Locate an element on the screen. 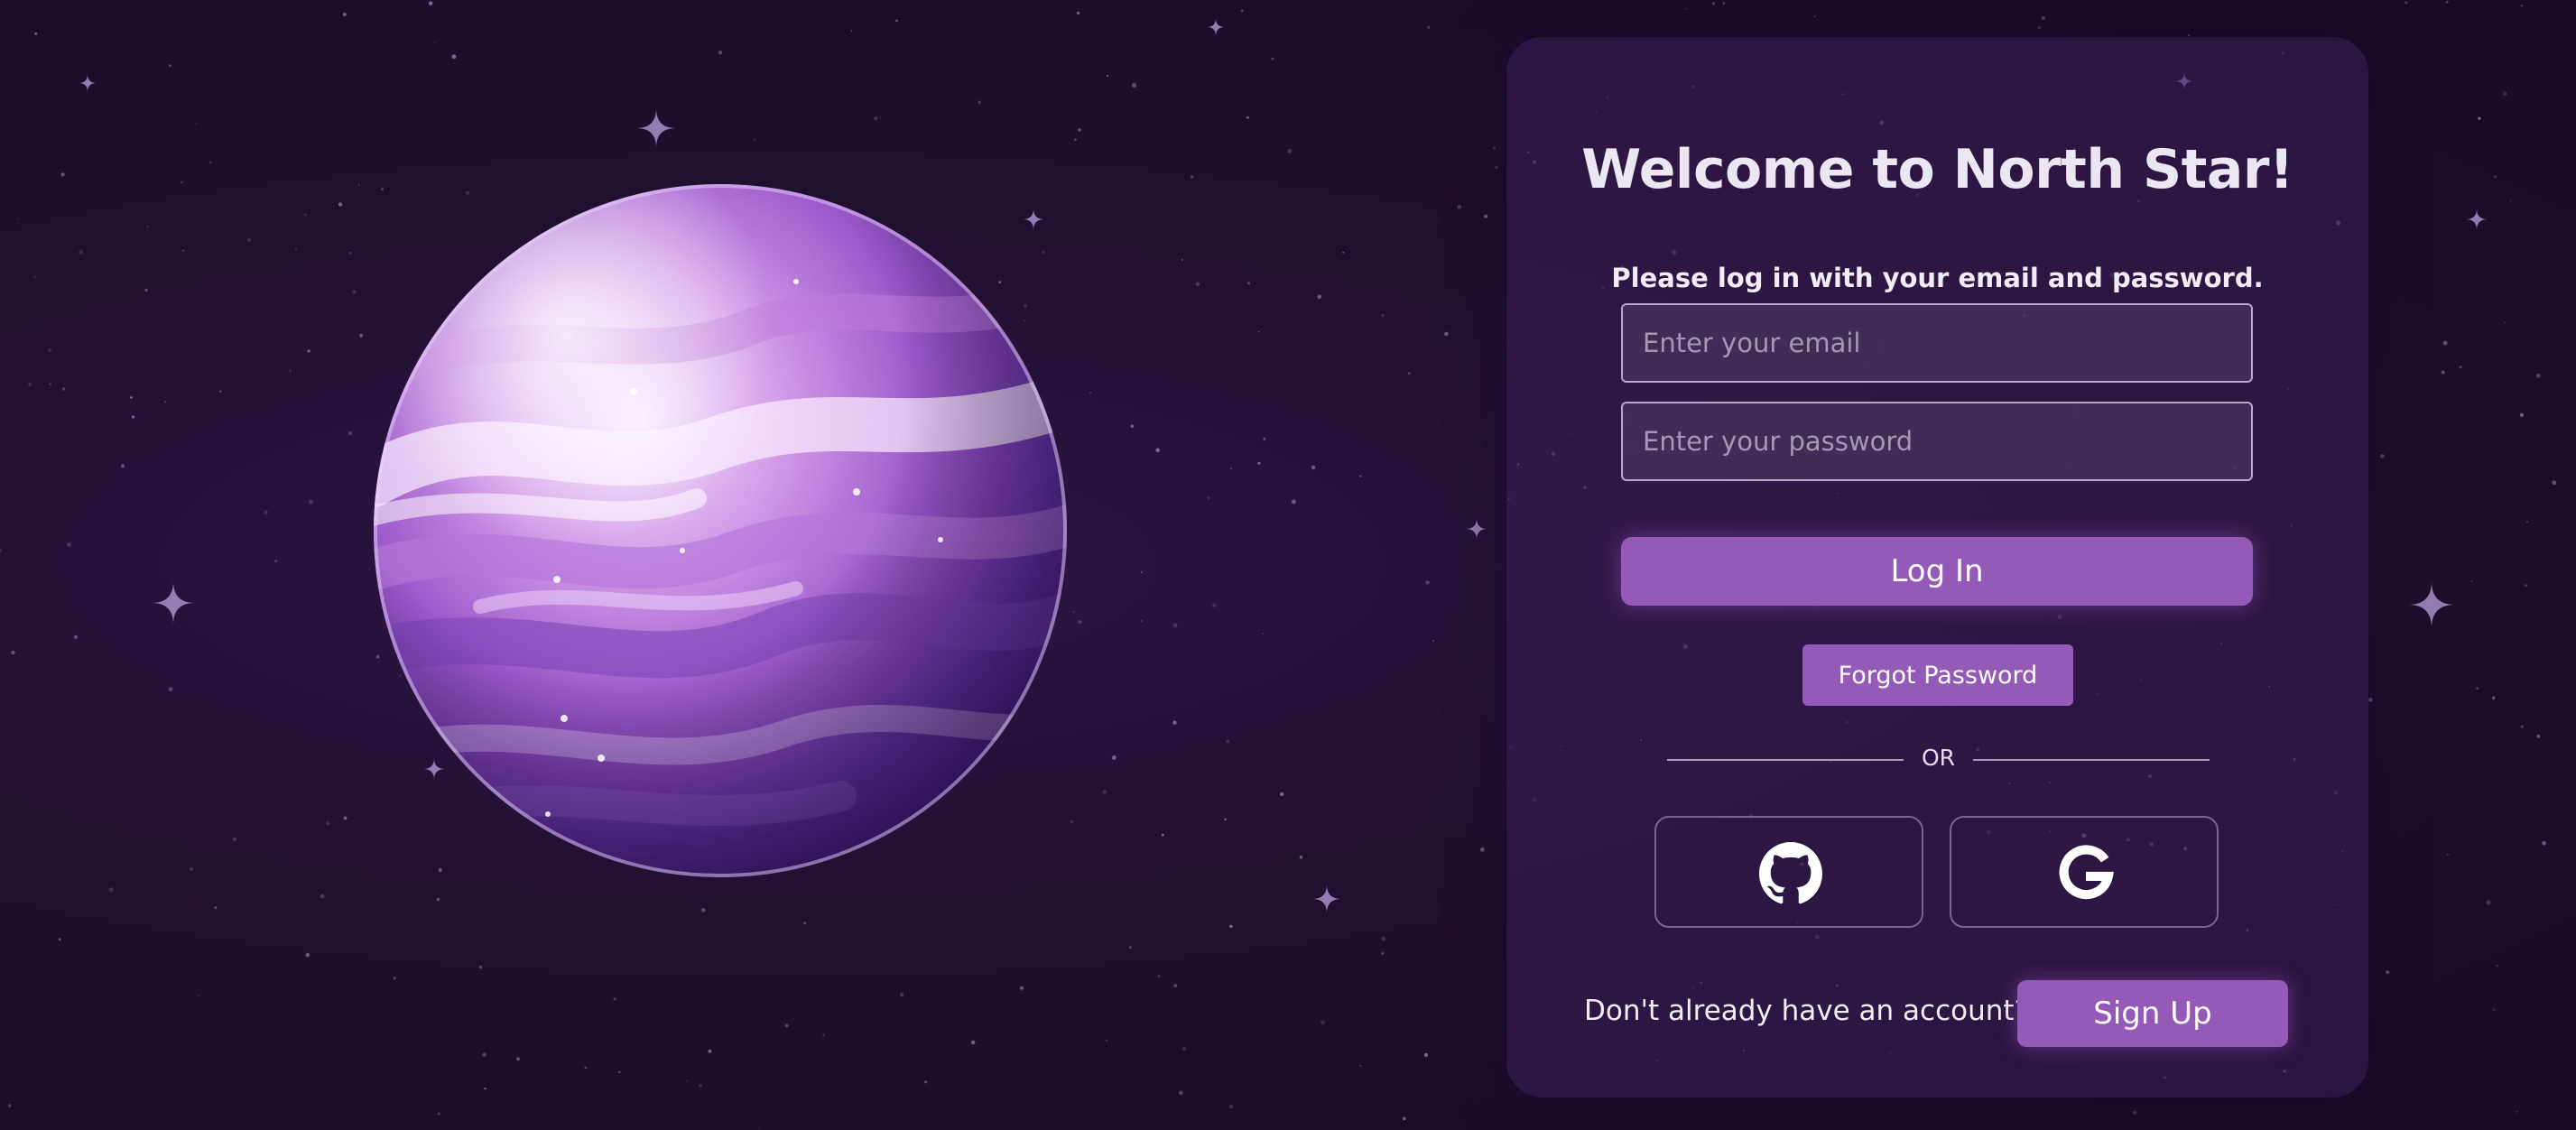  divider-line-left is located at coordinates (1786, 760).